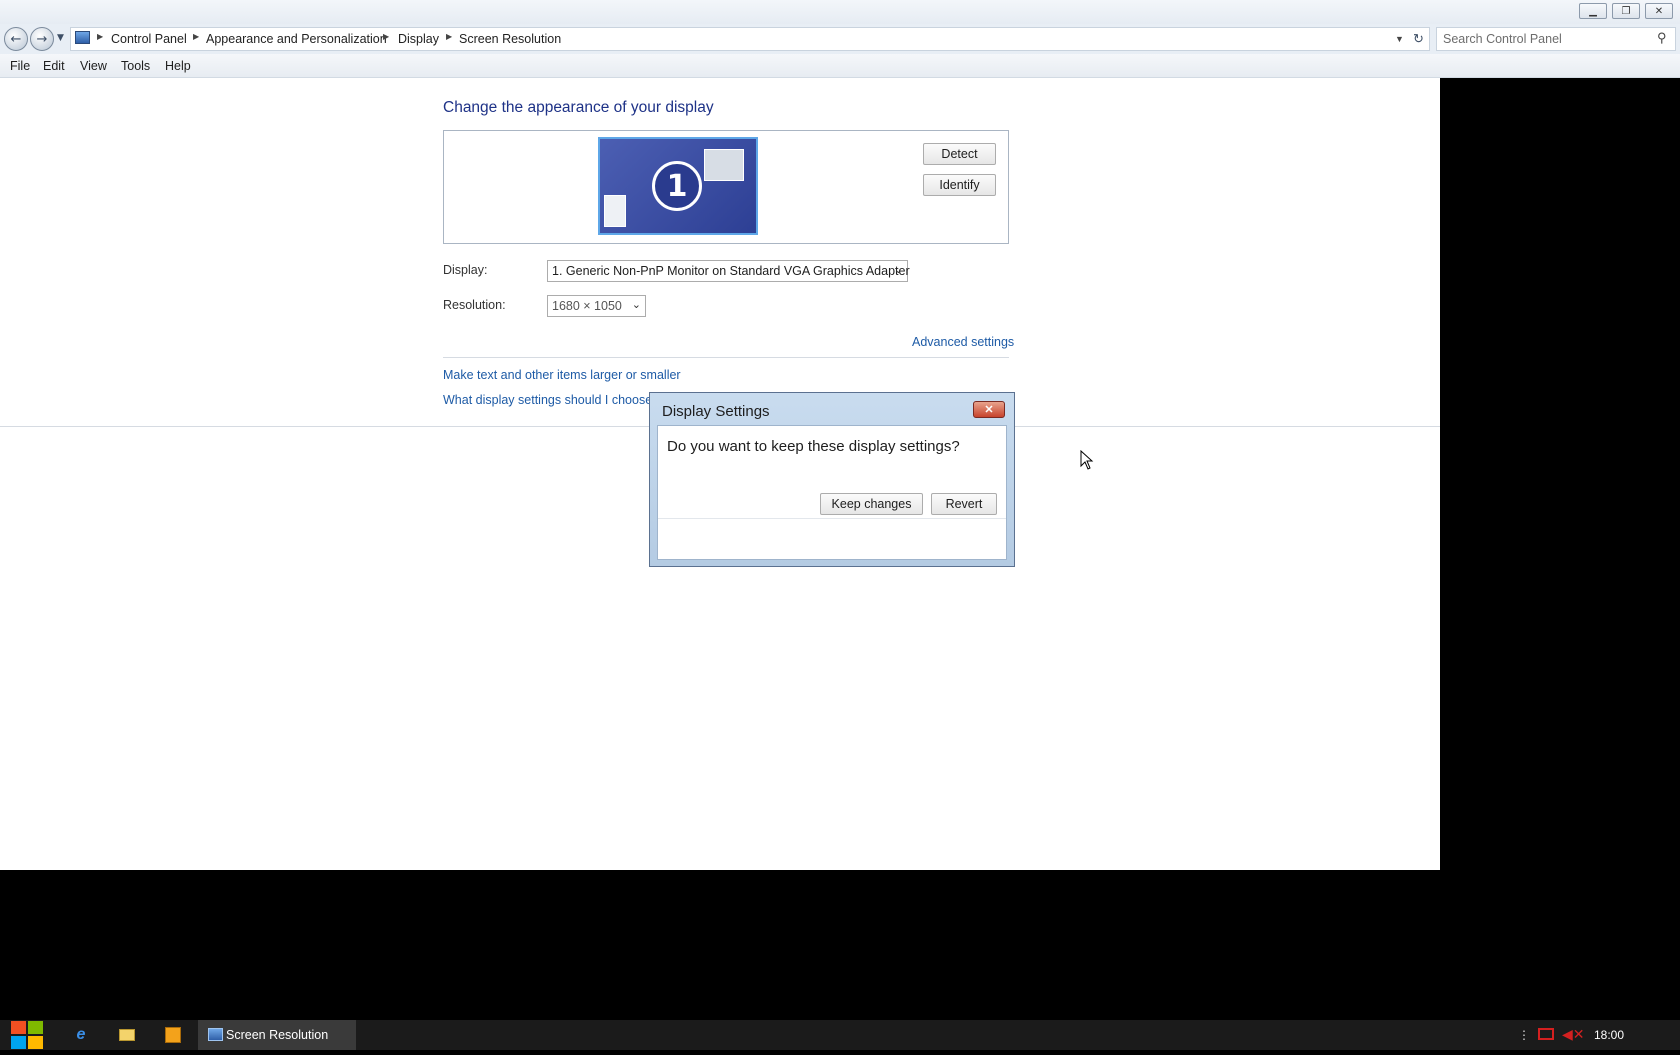 This screenshot has height=1055, width=1680. I want to click on recent-pages-chevron-icon: ▼, so click(60, 38).